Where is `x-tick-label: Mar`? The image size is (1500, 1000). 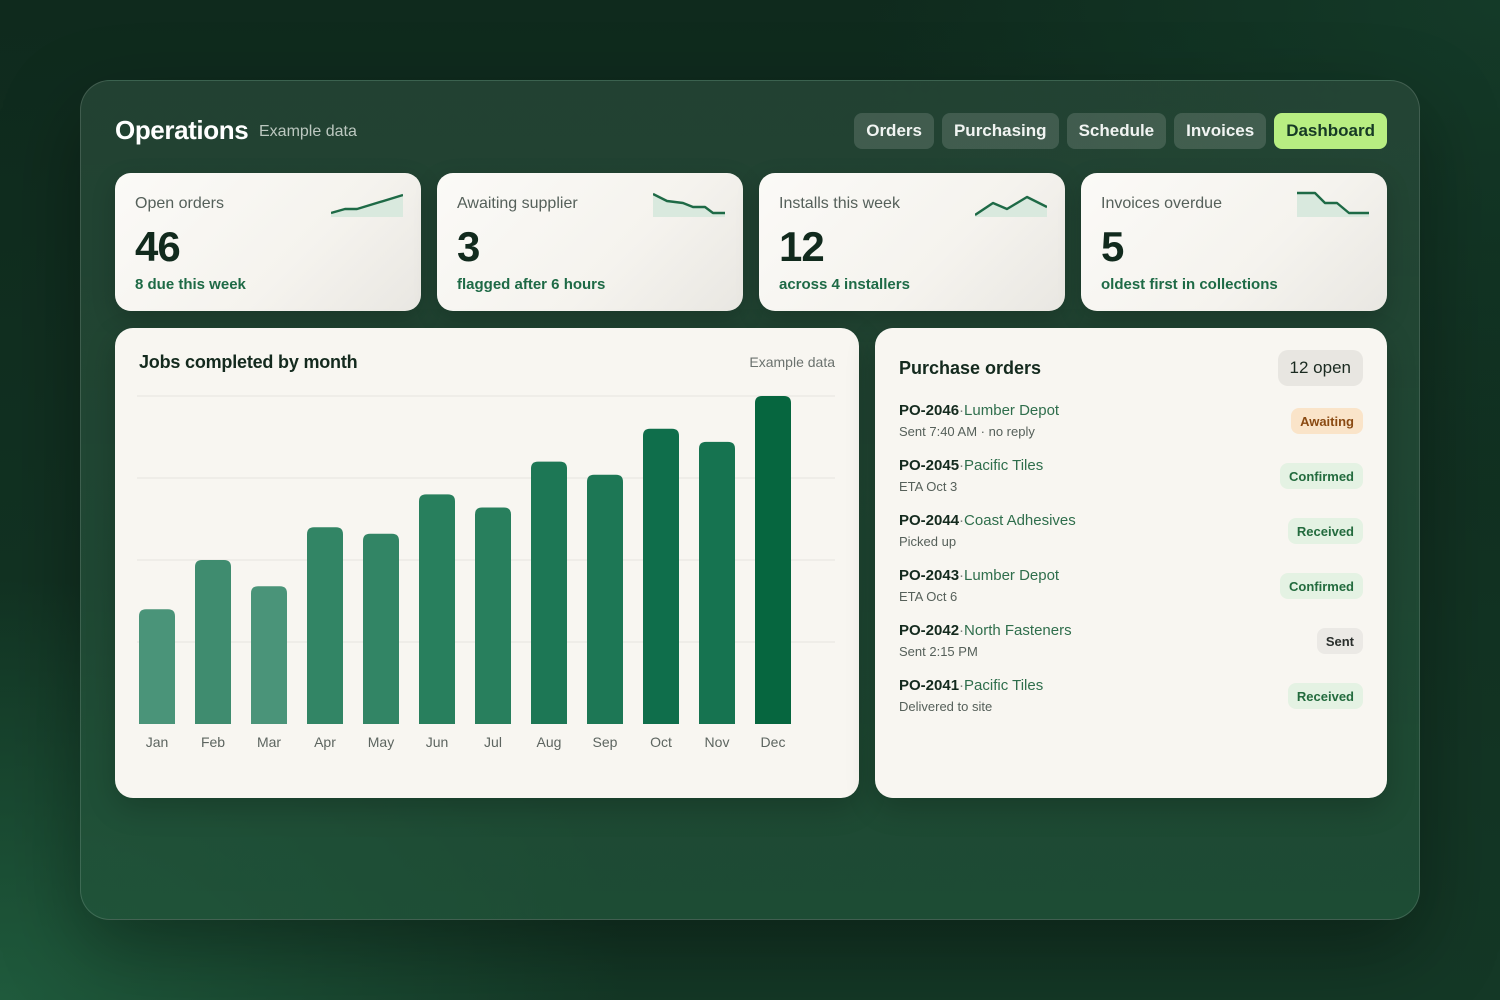 x-tick-label: Mar is located at coordinates (269, 742).